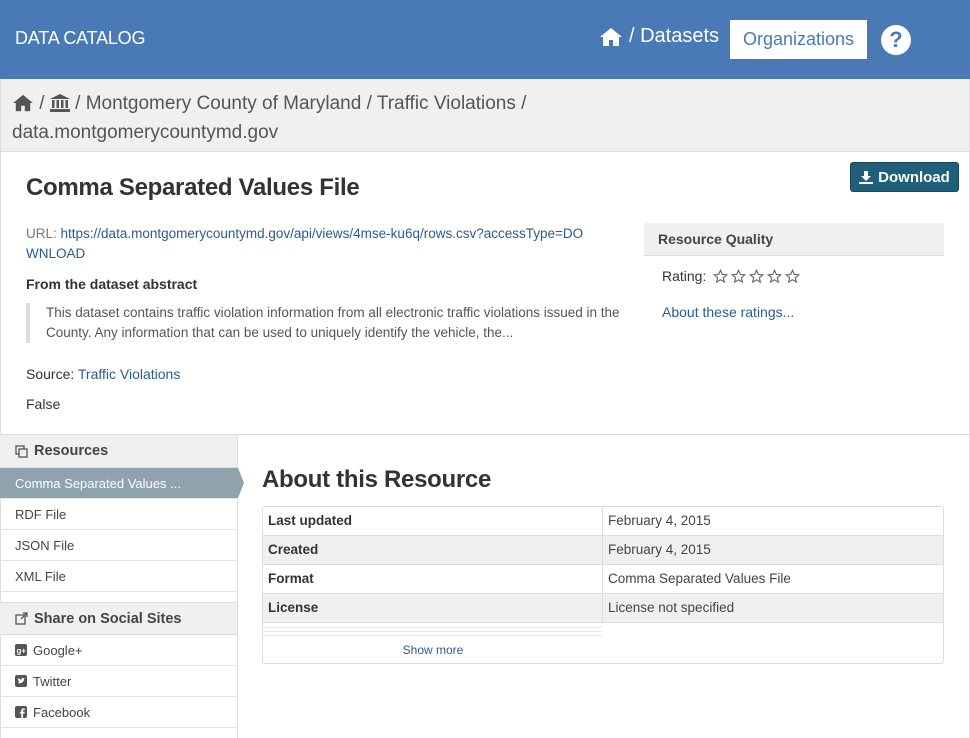 Image resolution: width=970 pixels, height=738 pixels. Describe the element at coordinates (108, 618) in the screenshot. I see `share-heading-label: Share on Social Sites` at that location.